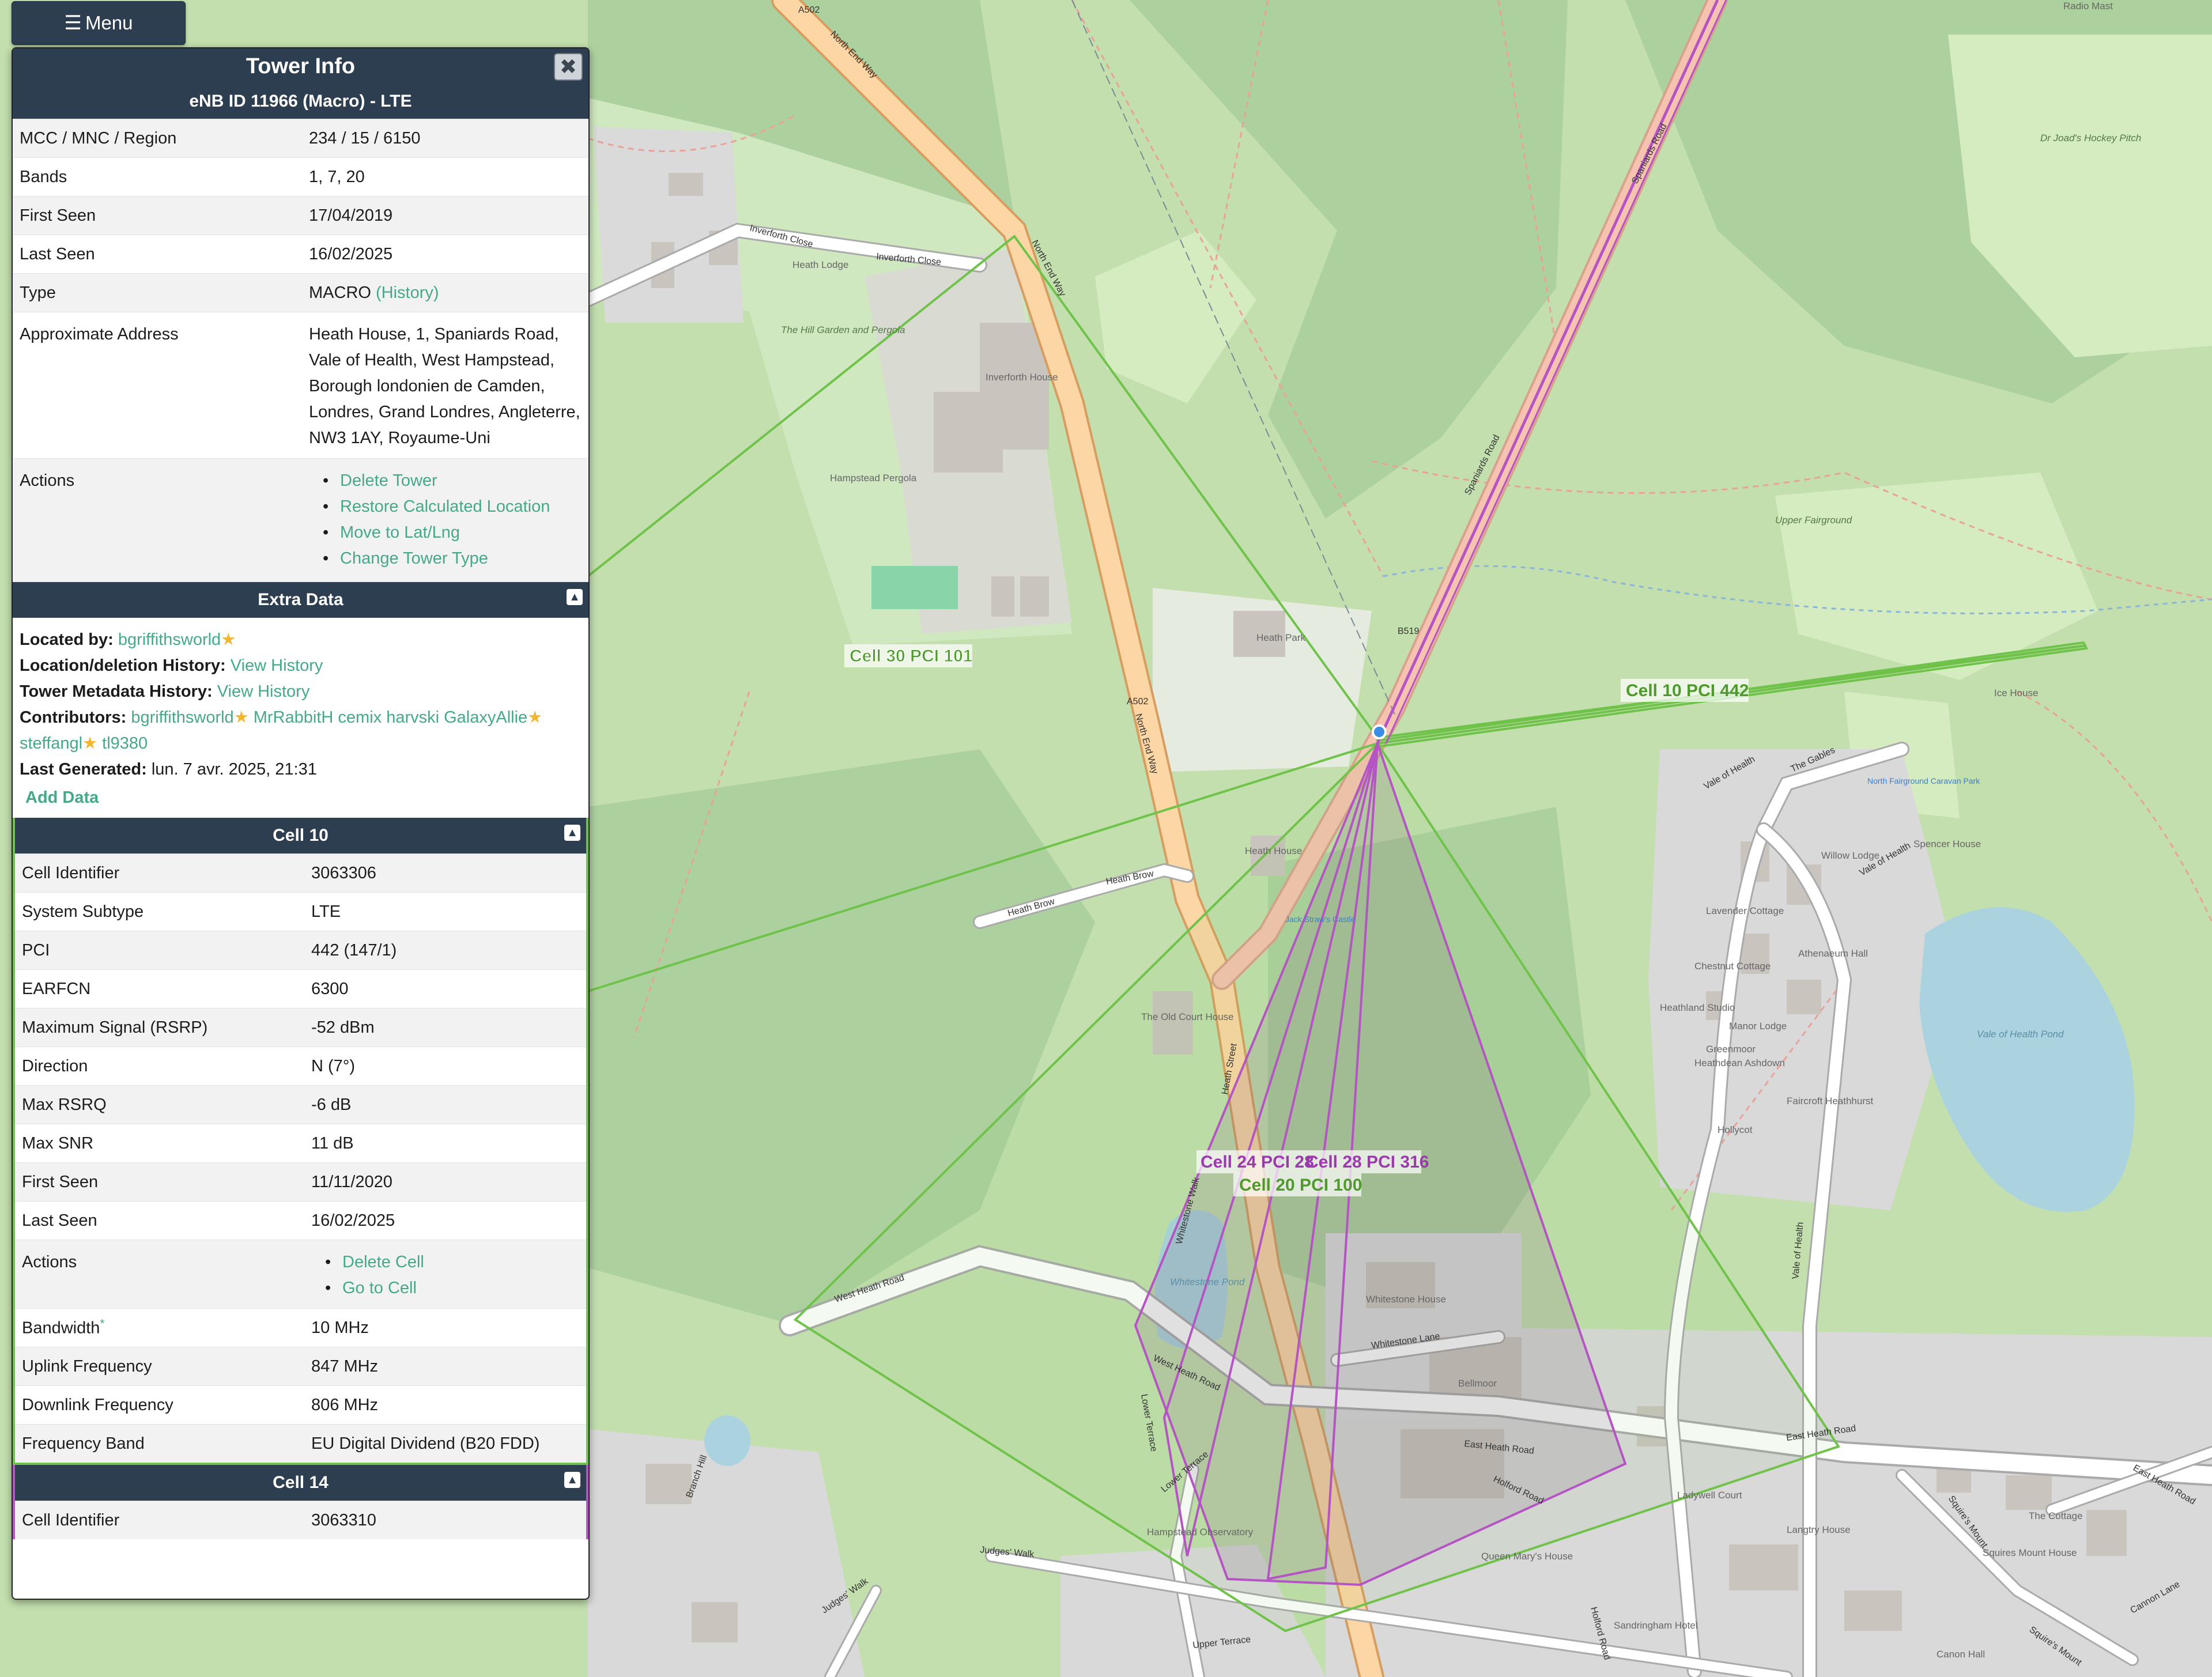 This screenshot has height=1677, width=2212. I want to click on change-tower-type-link: Change Tower Type, so click(414, 558).